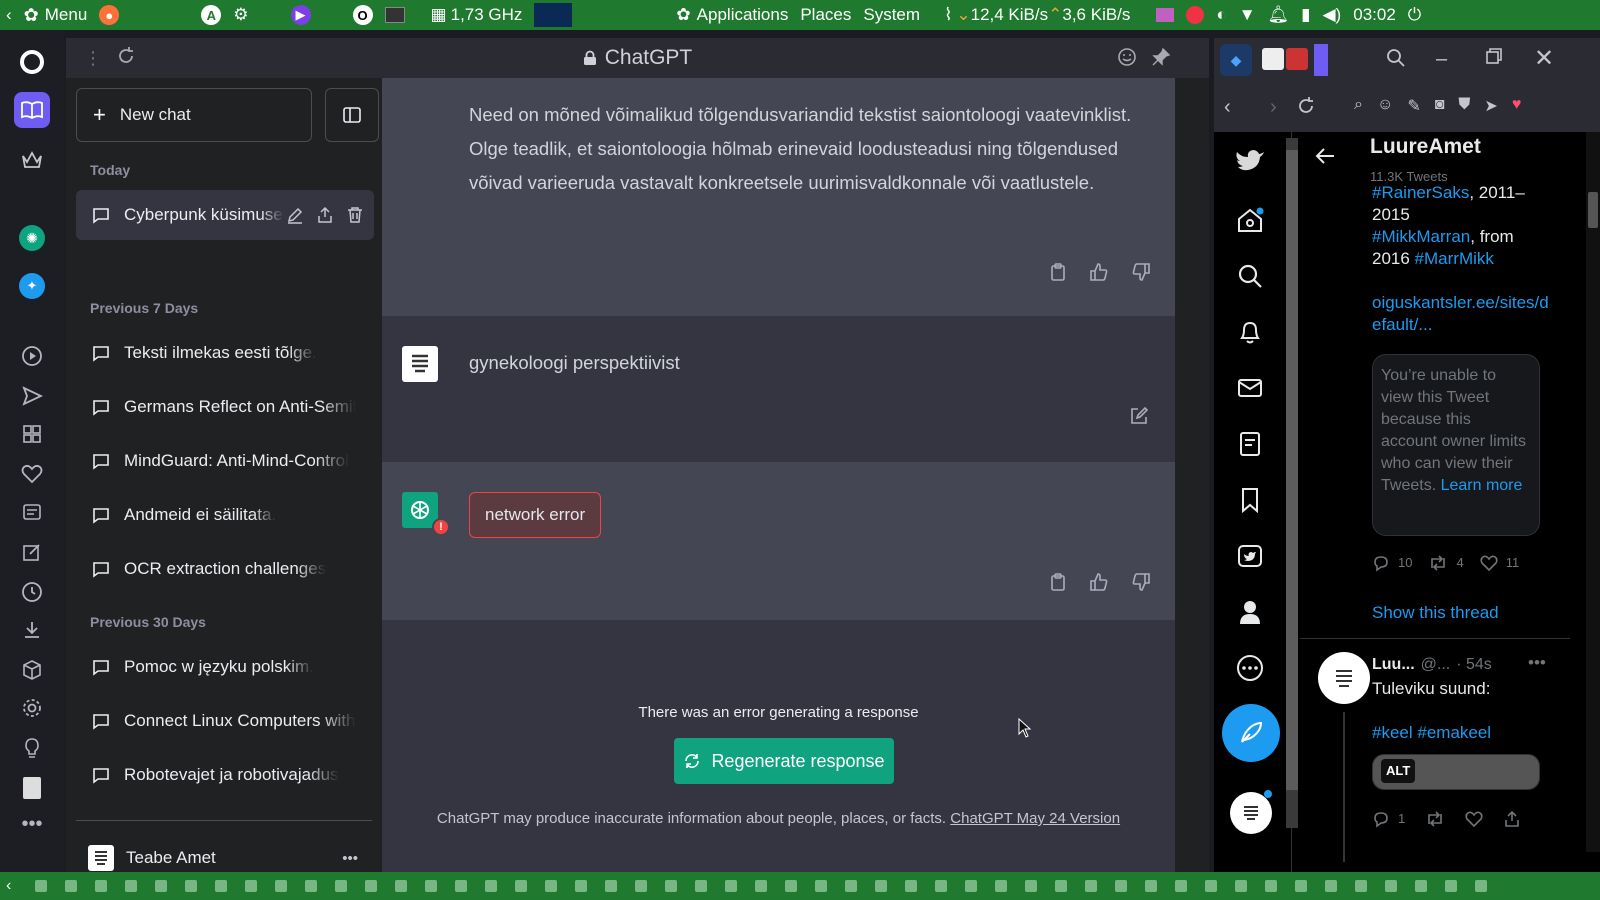 This screenshot has width=1600, height=900. What do you see at coordinates (1037, 15) in the screenshot?
I see `network-monitor: ⌇ ⌄ 12,4 KiB/s ⌃ 3,6 KiB/s` at bounding box center [1037, 15].